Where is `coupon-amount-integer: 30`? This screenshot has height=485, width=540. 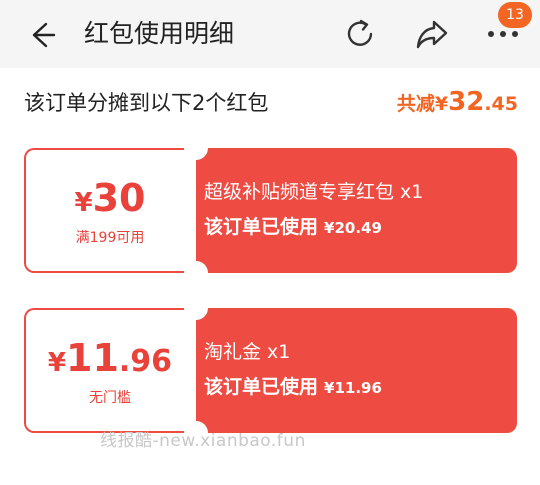
coupon-amount-integer: 30 is located at coordinates (119, 198).